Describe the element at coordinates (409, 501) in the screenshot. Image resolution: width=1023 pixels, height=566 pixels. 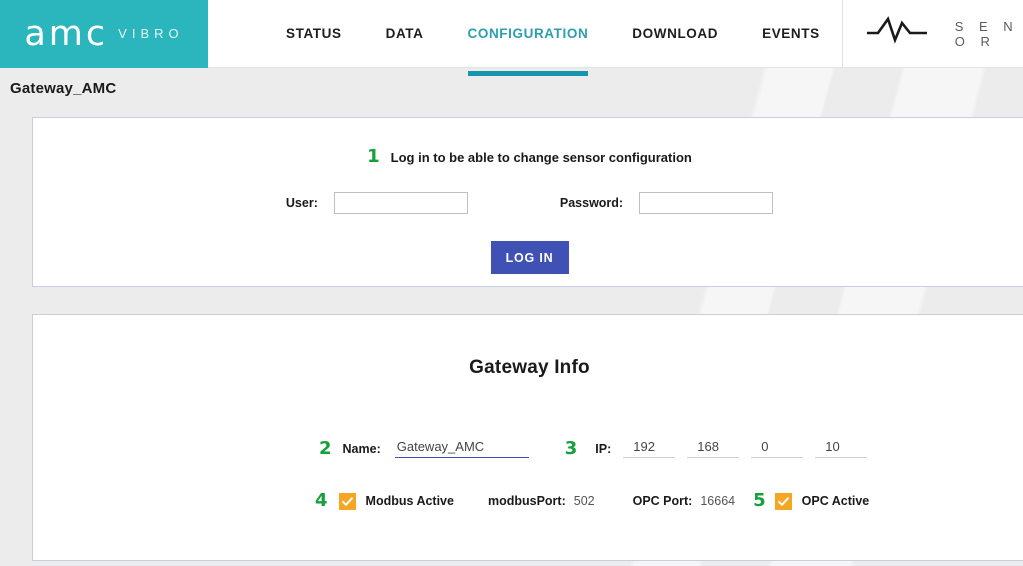
I see `modbus-active-label: Modbus Active` at that location.